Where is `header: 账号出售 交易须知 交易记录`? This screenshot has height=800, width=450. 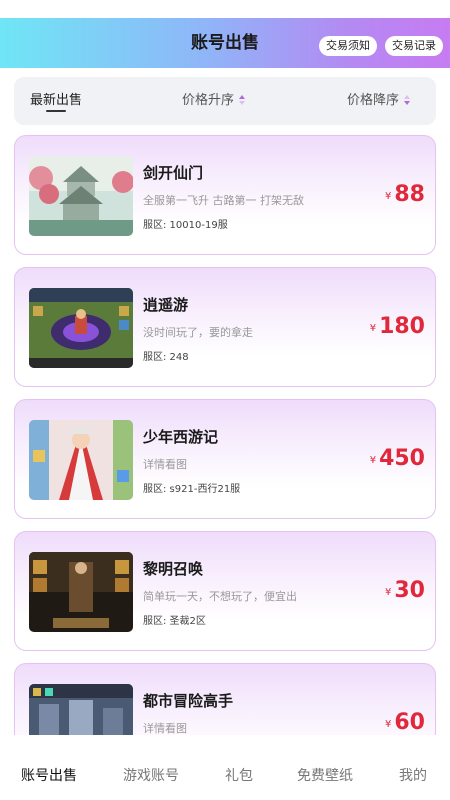 header: 账号出售 交易须知 交易记录 is located at coordinates (225, 43).